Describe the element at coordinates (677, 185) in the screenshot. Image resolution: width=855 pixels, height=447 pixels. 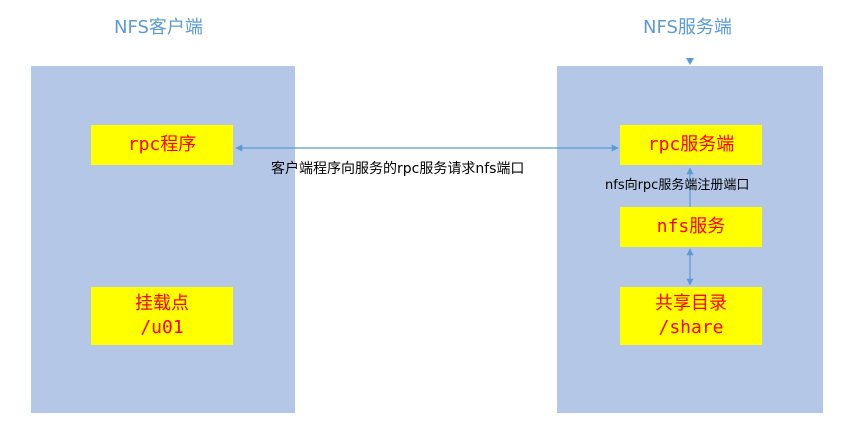
I see `register-arrow-label: nfs向rpc服务端注册端口` at that location.